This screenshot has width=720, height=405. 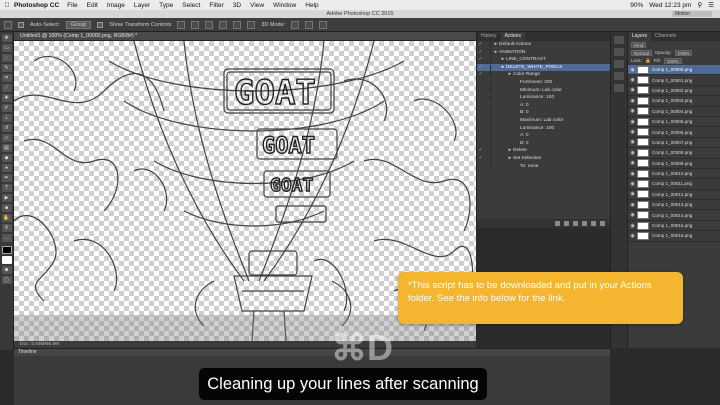 I want to click on menu-help: Help, so click(x=311, y=5).